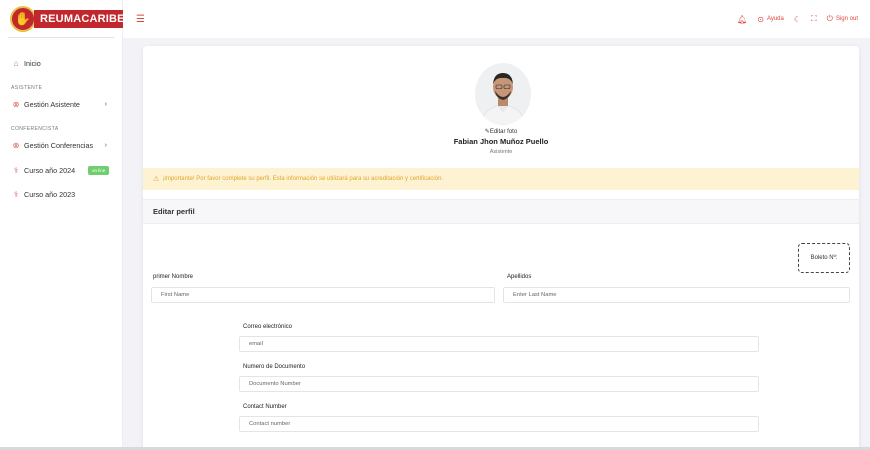 This screenshot has height=450, width=870. I want to click on help-icon: ⊙, so click(760, 19).